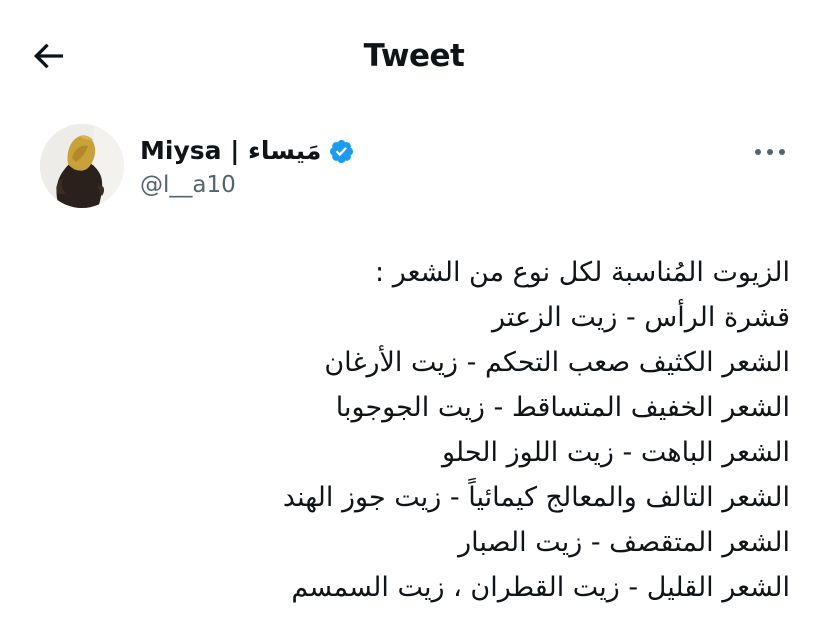  Describe the element at coordinates (420, 166) in the screenshot. I see `tweet-author: Miysa | مَيساء @l__a10` at that location.